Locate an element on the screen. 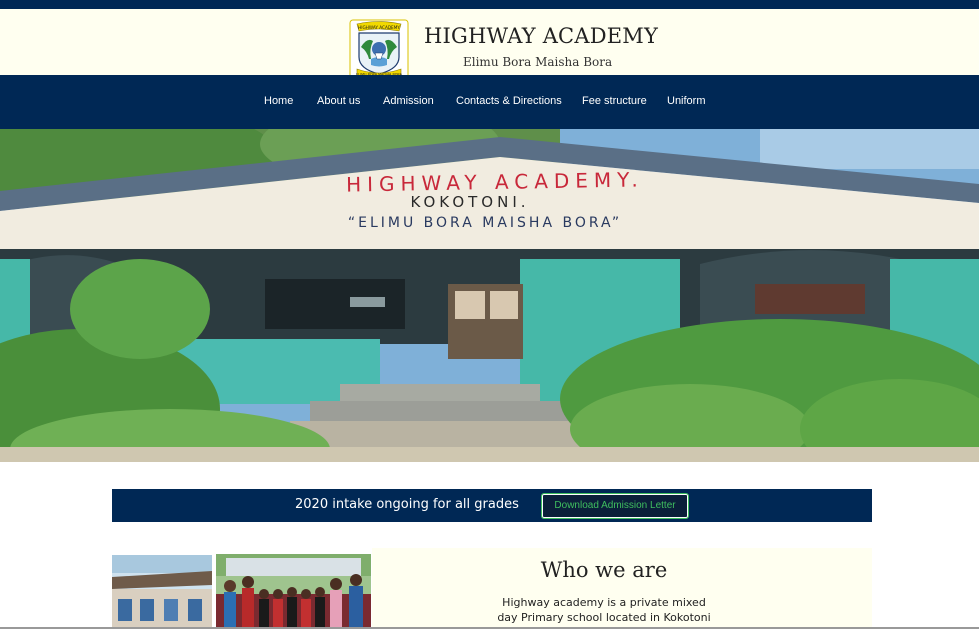 Image resolution: width=979 pixels, height=629 pixels. download-admission-letter-button: Download Admission Letter is located at coordinates (615, 506).